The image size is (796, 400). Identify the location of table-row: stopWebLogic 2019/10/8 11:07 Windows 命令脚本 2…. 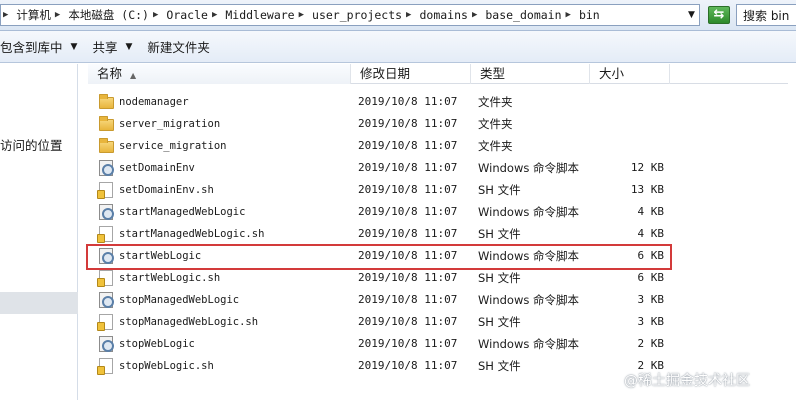
(438, 344).